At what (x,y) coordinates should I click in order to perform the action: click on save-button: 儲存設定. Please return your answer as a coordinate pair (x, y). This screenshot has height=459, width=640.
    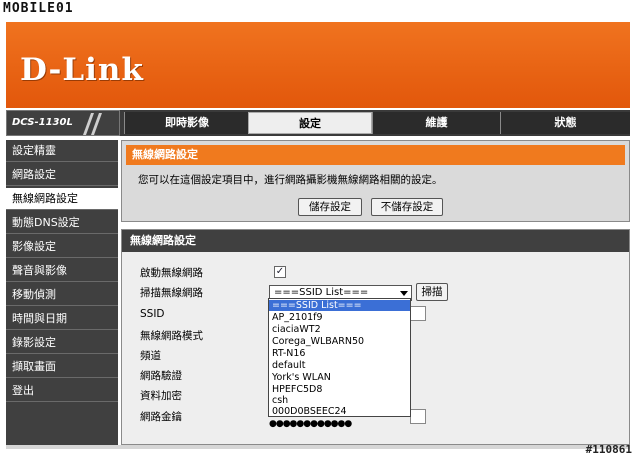
    Looking at the image, I should click on (330, 207).